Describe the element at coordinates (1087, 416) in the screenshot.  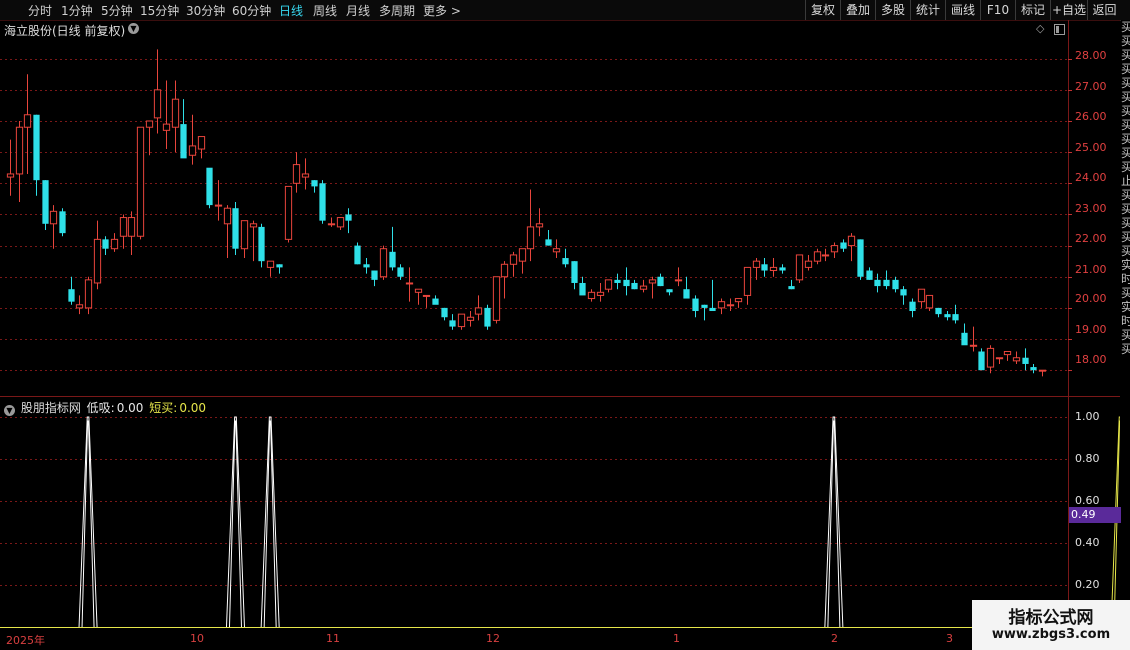
I see `indicator-scale-label: 1.00` at that location.